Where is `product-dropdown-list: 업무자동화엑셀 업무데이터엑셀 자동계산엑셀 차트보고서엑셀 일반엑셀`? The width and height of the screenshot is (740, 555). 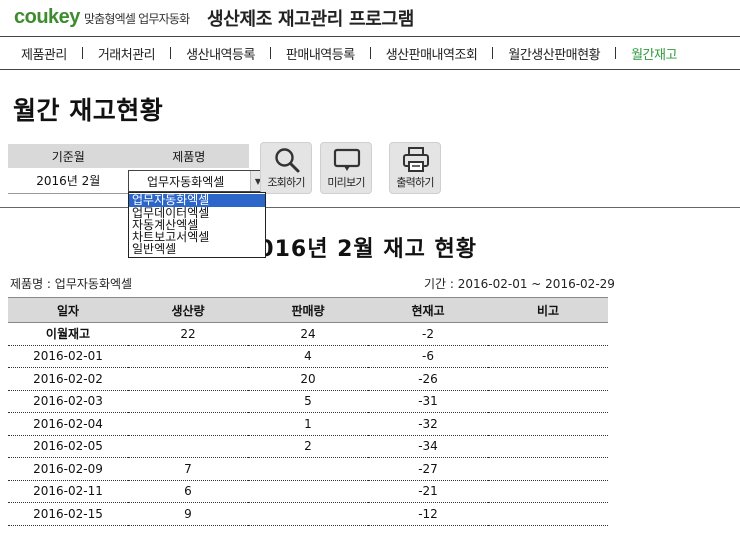 product-dropdown-list: 업무자동화엑셀 업무데이터엑셀 자동계산엑셀 차트보고서엑셀 일반엑셀 is located at coordinates (197, 225).